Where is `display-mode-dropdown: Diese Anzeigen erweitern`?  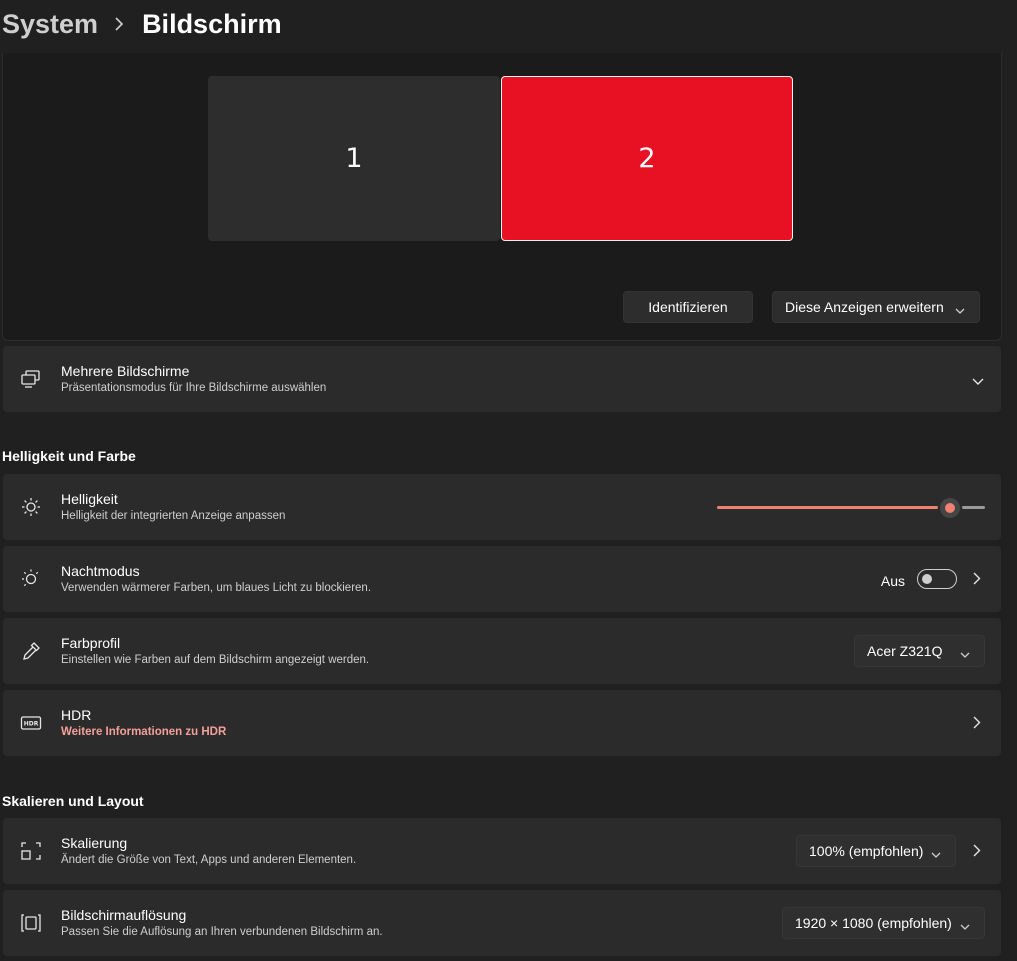
display-mode-dropdown: Diese Anzeigen erweitern is located at coordinates (876, 307).